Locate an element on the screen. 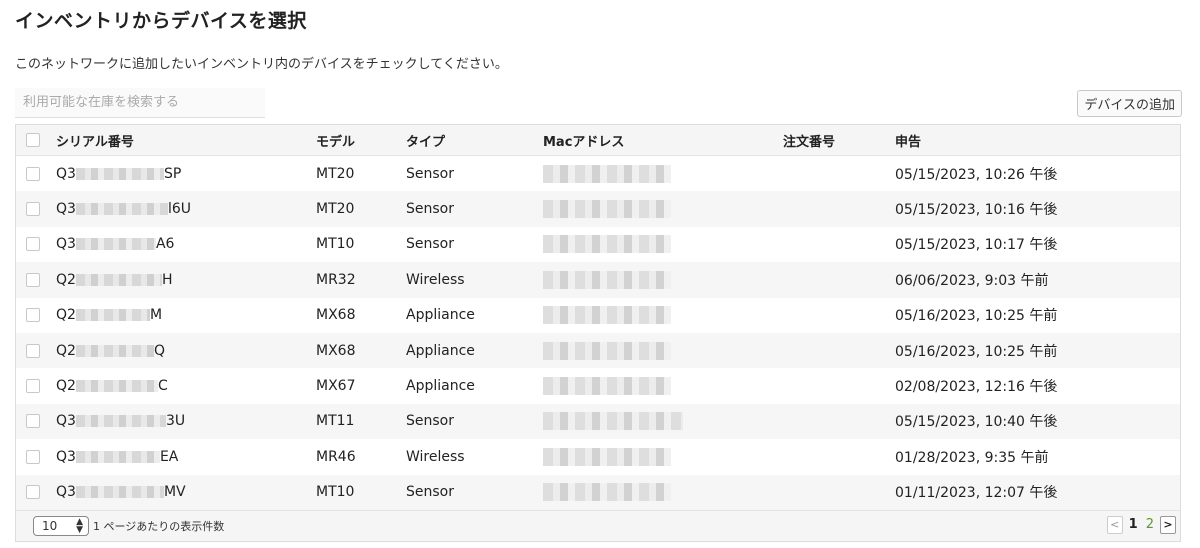  report-cell: 06/06/2023, 9:03 午前 is located at coordinates (972, 280).